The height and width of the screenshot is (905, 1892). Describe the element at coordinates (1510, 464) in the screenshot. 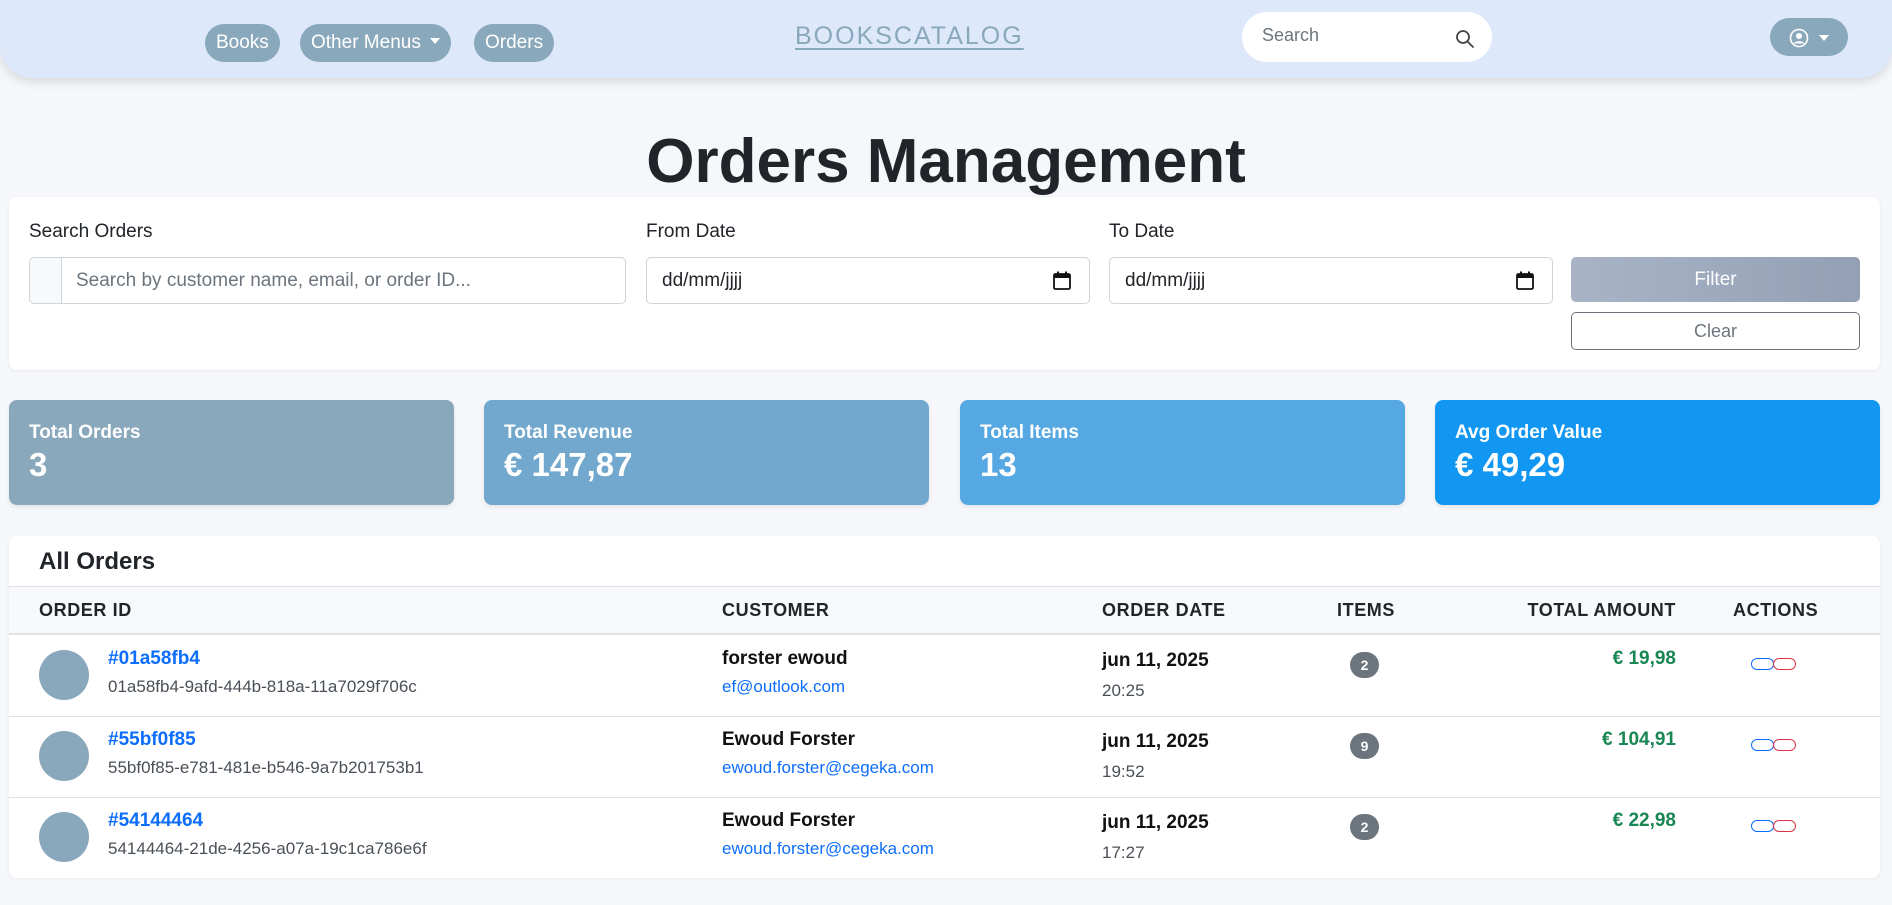

I see `stat-value: € 49,29` at that location.